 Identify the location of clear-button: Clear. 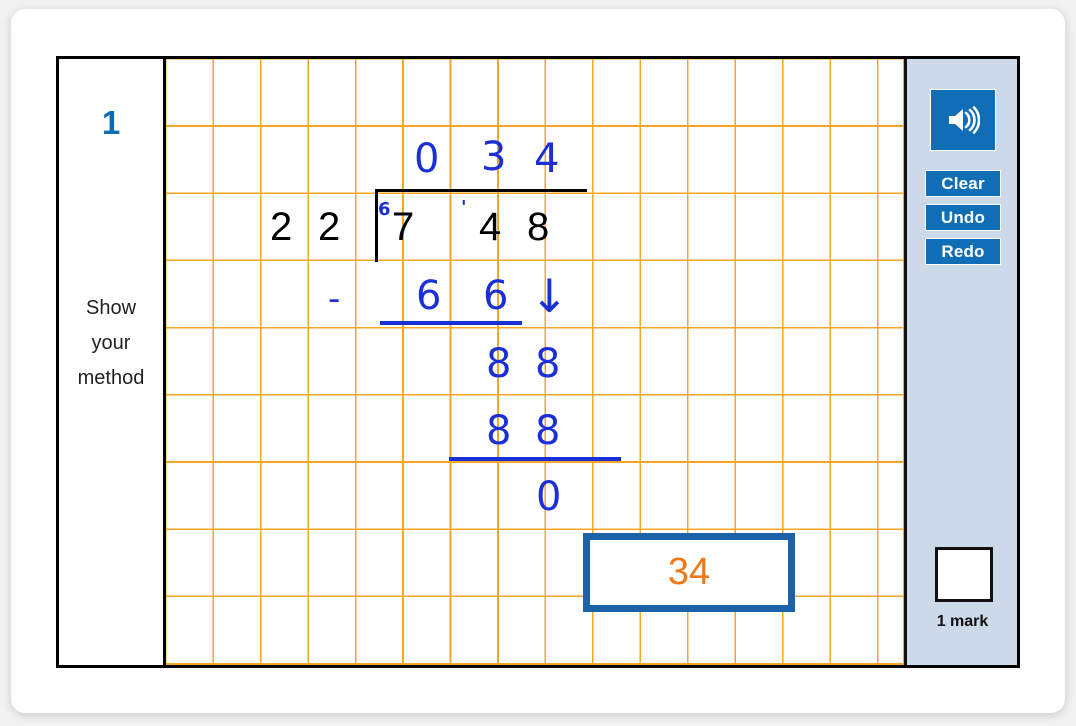
(963, 183).